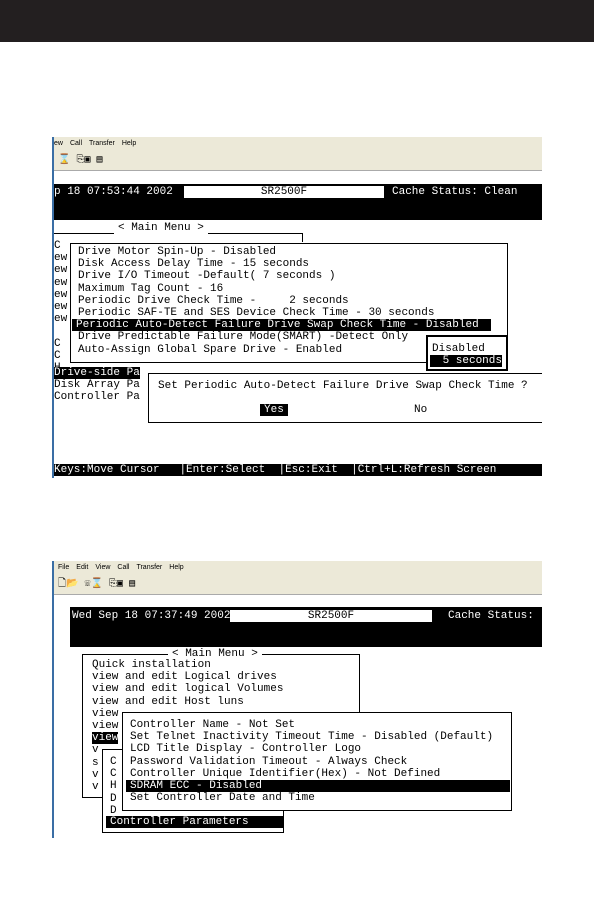 The width and height of the screenshot is (594, 918). Describe the element at coordinates (206, 276) in the screenshot. I see `menu-item: Drive I/O Timeout -Default( 7 seconds )` at that location.